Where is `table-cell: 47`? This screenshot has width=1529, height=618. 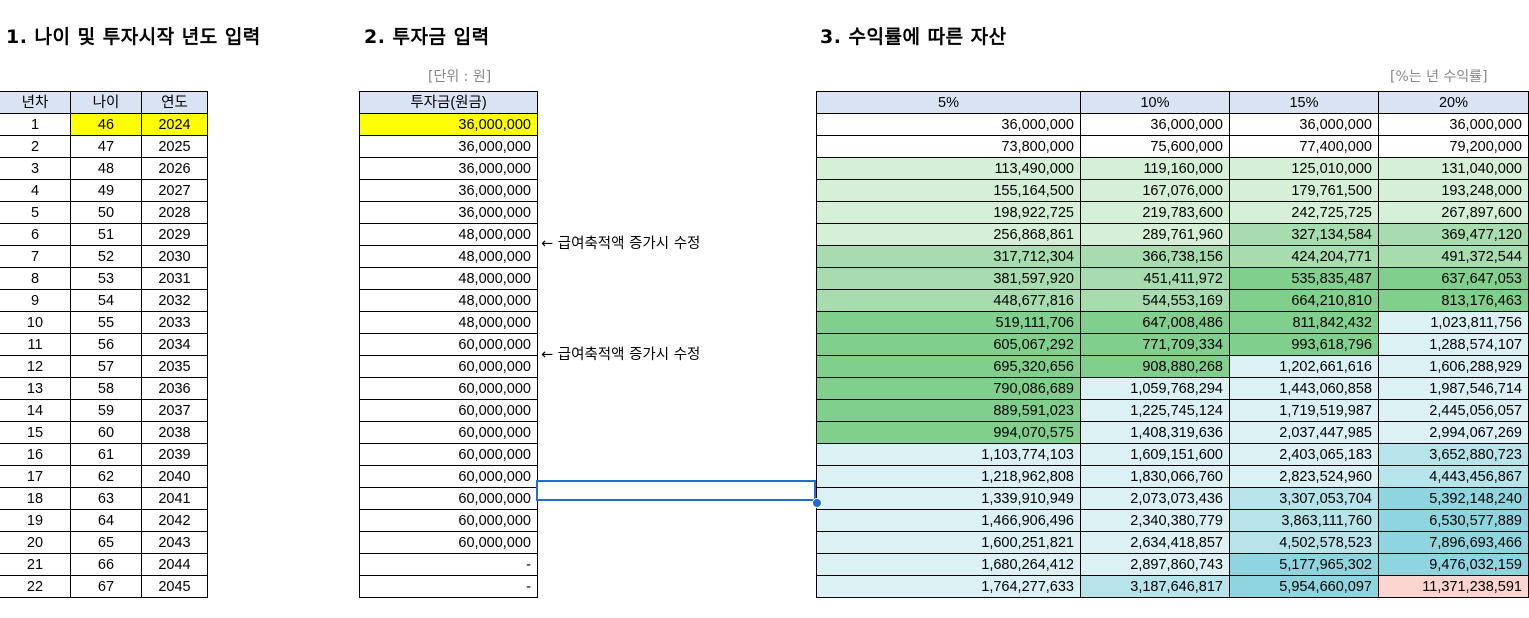 table-cell: 47 is located at coordinates (106, 146).